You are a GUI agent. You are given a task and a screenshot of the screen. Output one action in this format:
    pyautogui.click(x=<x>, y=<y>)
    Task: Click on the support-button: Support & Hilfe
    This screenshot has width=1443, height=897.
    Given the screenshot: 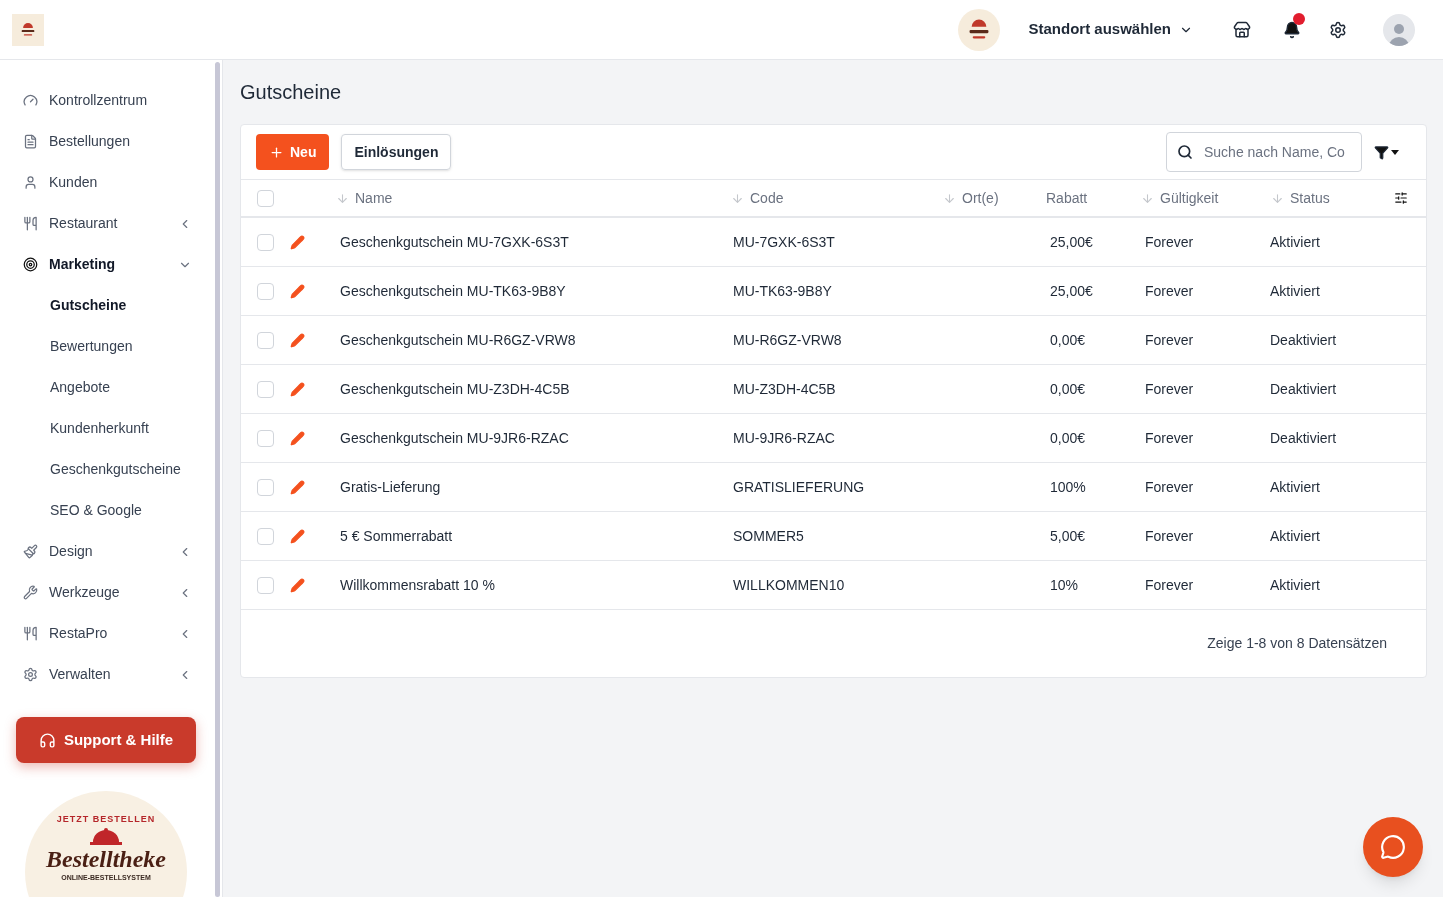 What is the action you would take?
    pyautogui.click(x=106, y=740)
    